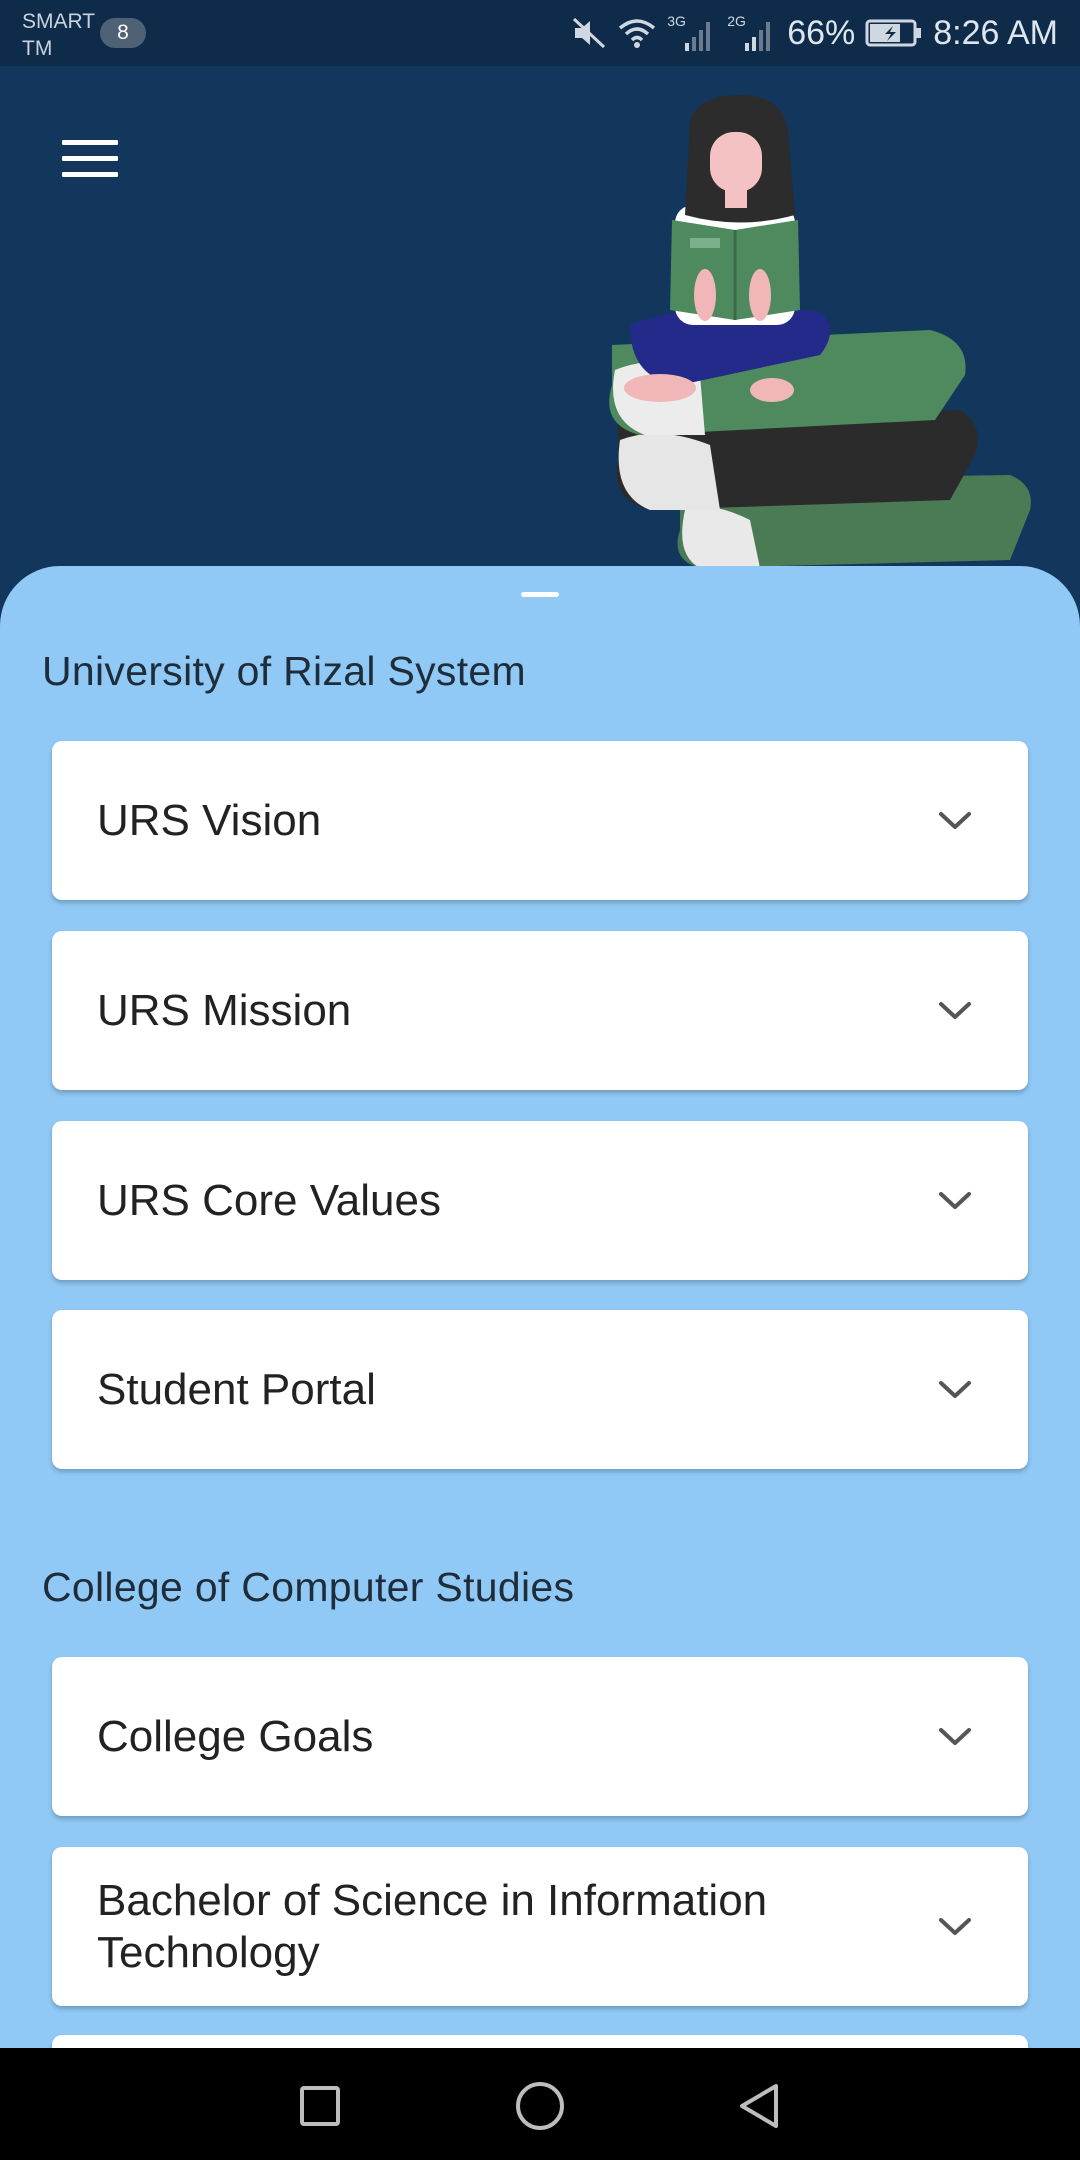  Describe the element at coordinates (37, 48) in the screenshot. I see `carrier-line-2: TM` at that location.